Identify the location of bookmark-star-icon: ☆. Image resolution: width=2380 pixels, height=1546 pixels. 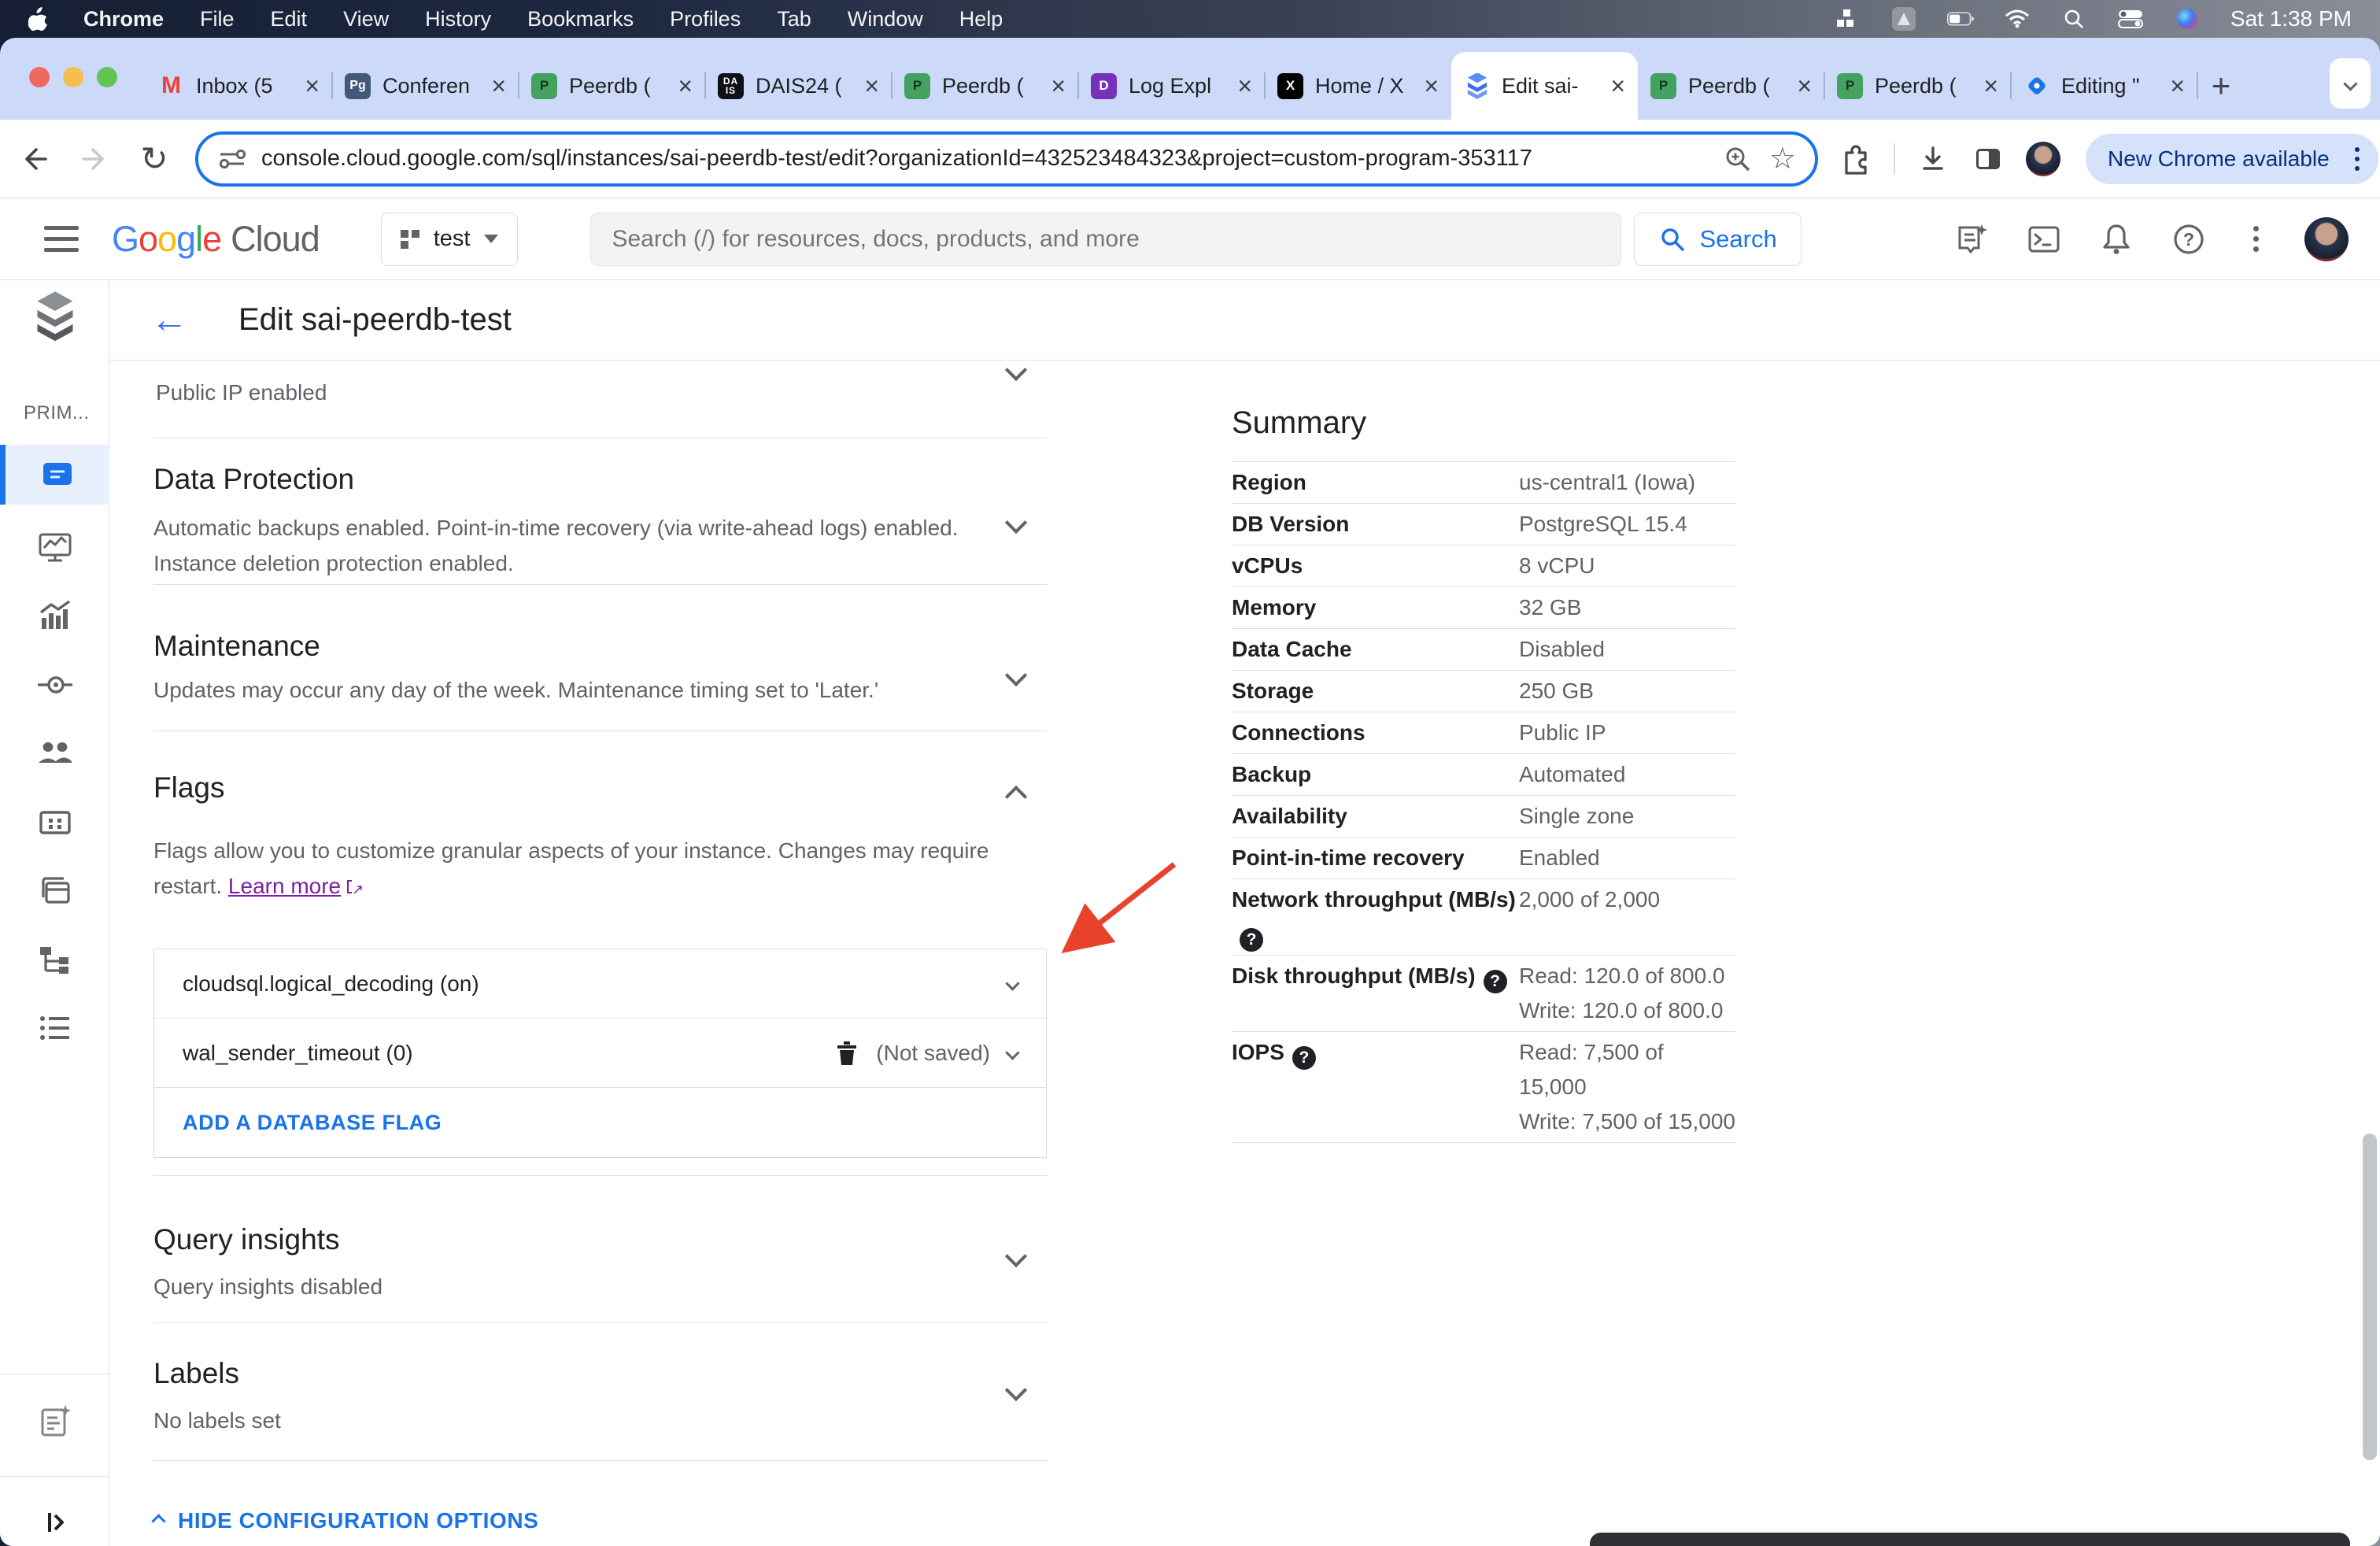
(1782, 158).